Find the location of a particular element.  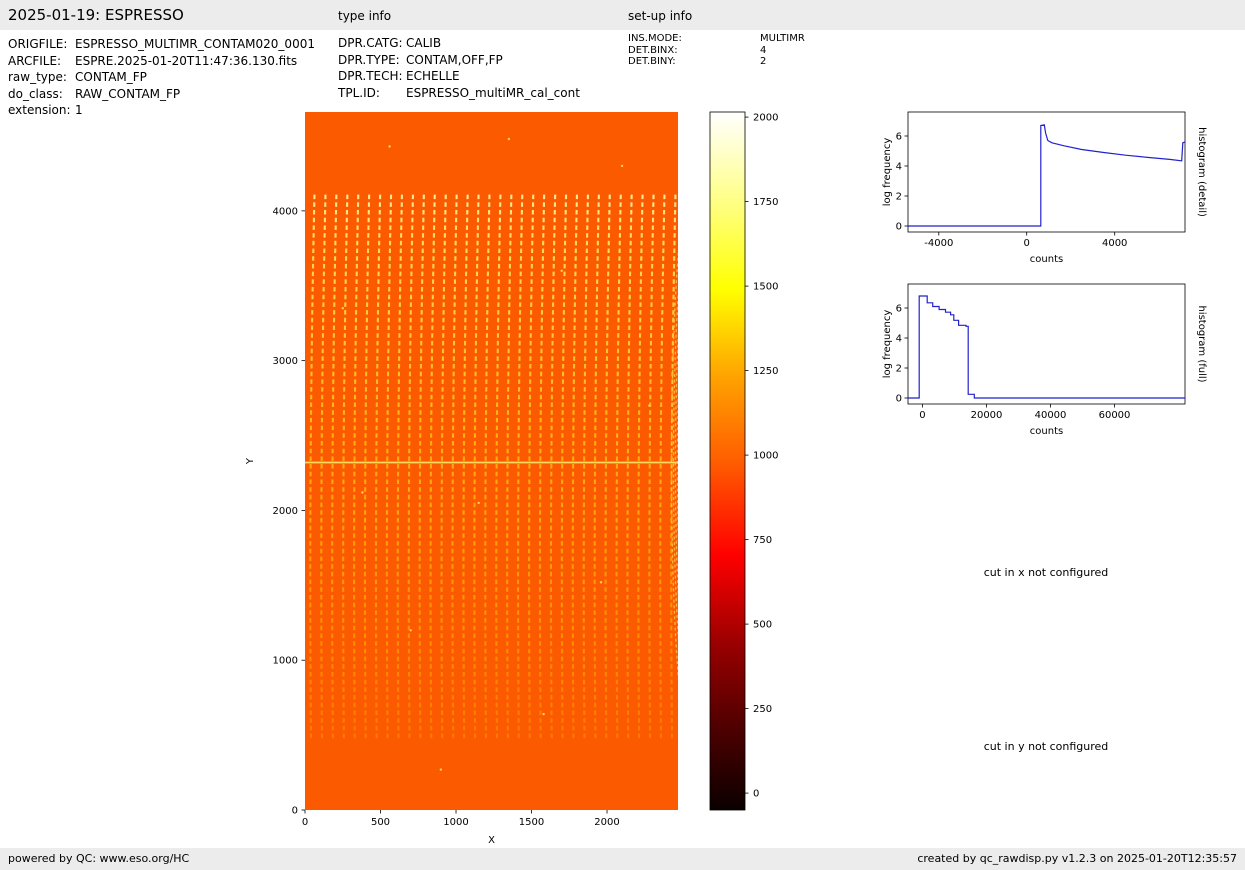

meta-value: CONTAM_FP is located at coordinates (111, 77).